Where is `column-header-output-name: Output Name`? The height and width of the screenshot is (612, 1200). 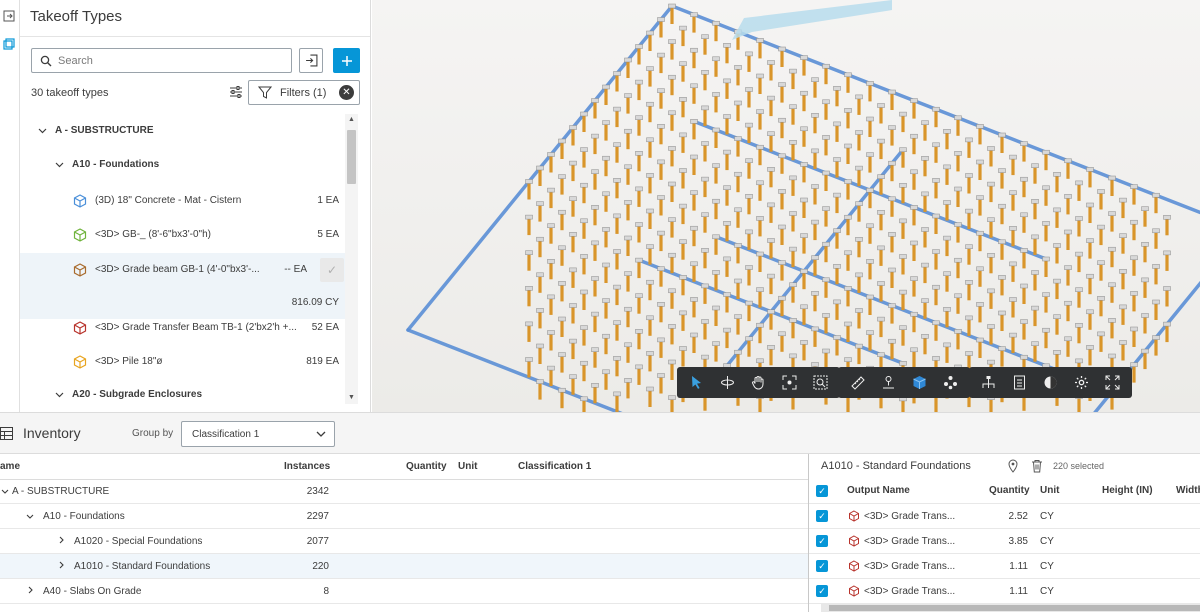
column-header-output-name: Output Name is located at coordinates (878, 490).